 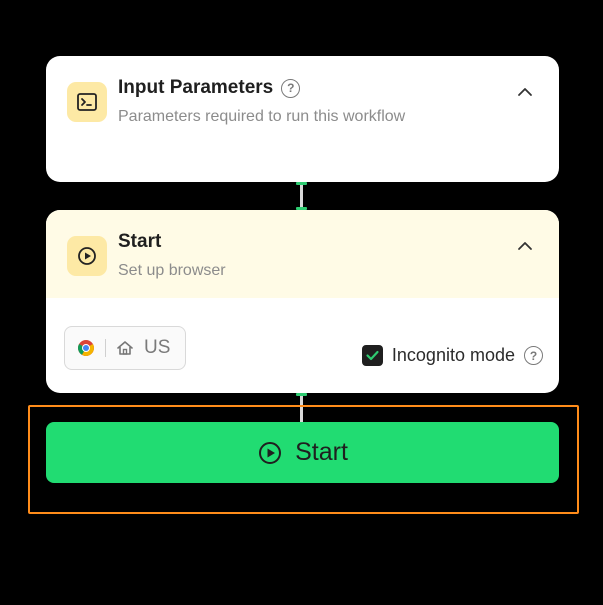 I want to click on start-button-label: Start, so click(x=321, y=452).